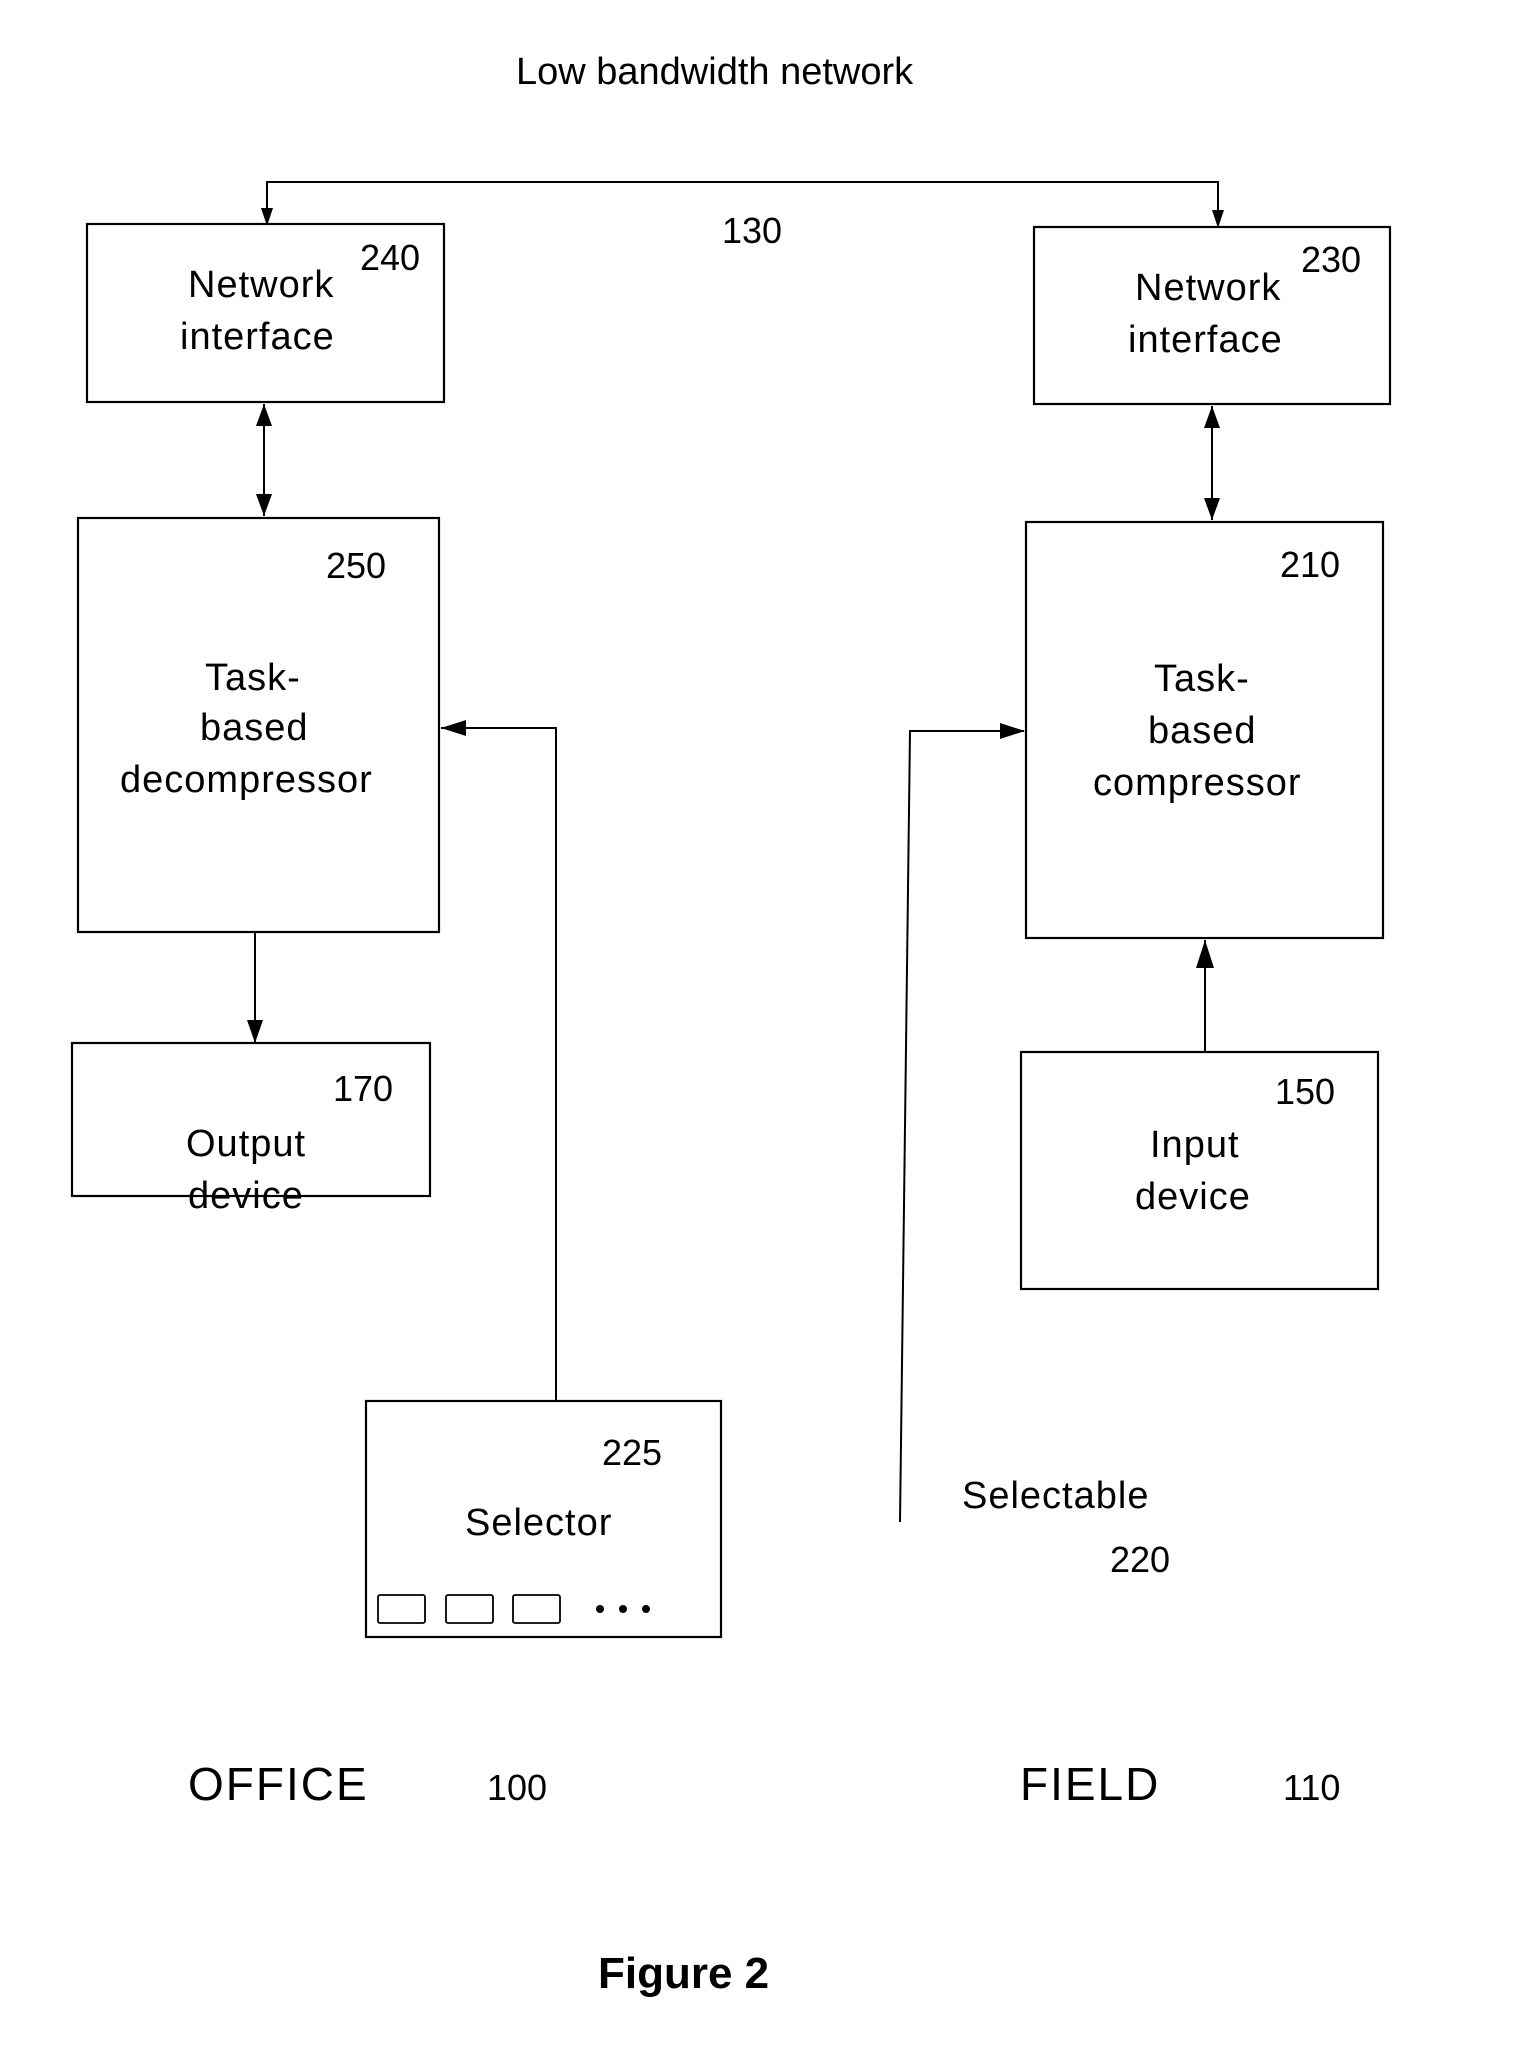  Describe the element at coordinates (257, 337) in the screenshot. I see `office-ni-label-line2: interface` at that location.